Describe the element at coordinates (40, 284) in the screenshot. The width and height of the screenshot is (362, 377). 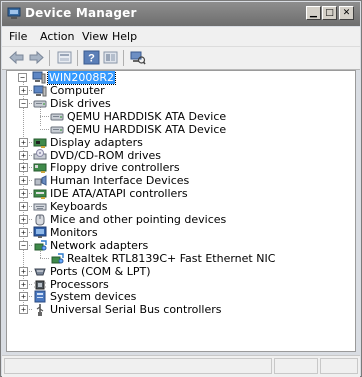
I see `processor-icon` at that location.